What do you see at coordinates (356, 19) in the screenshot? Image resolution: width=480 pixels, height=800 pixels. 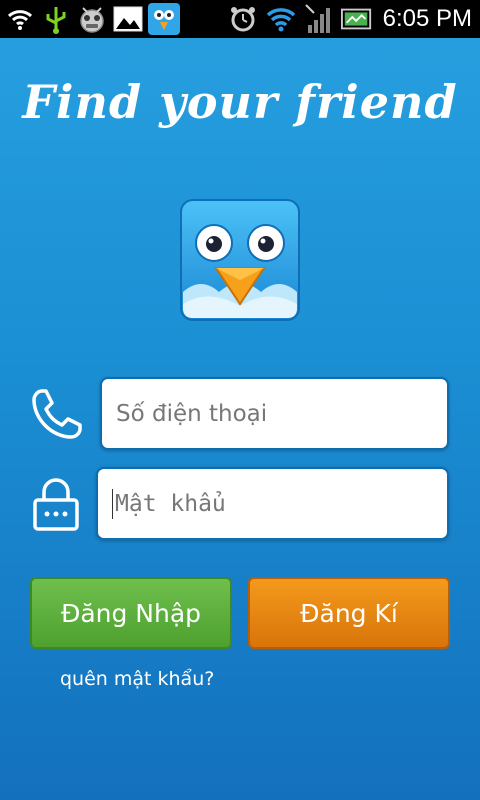 I see `battery-icon` at bounding box center [356, 19].